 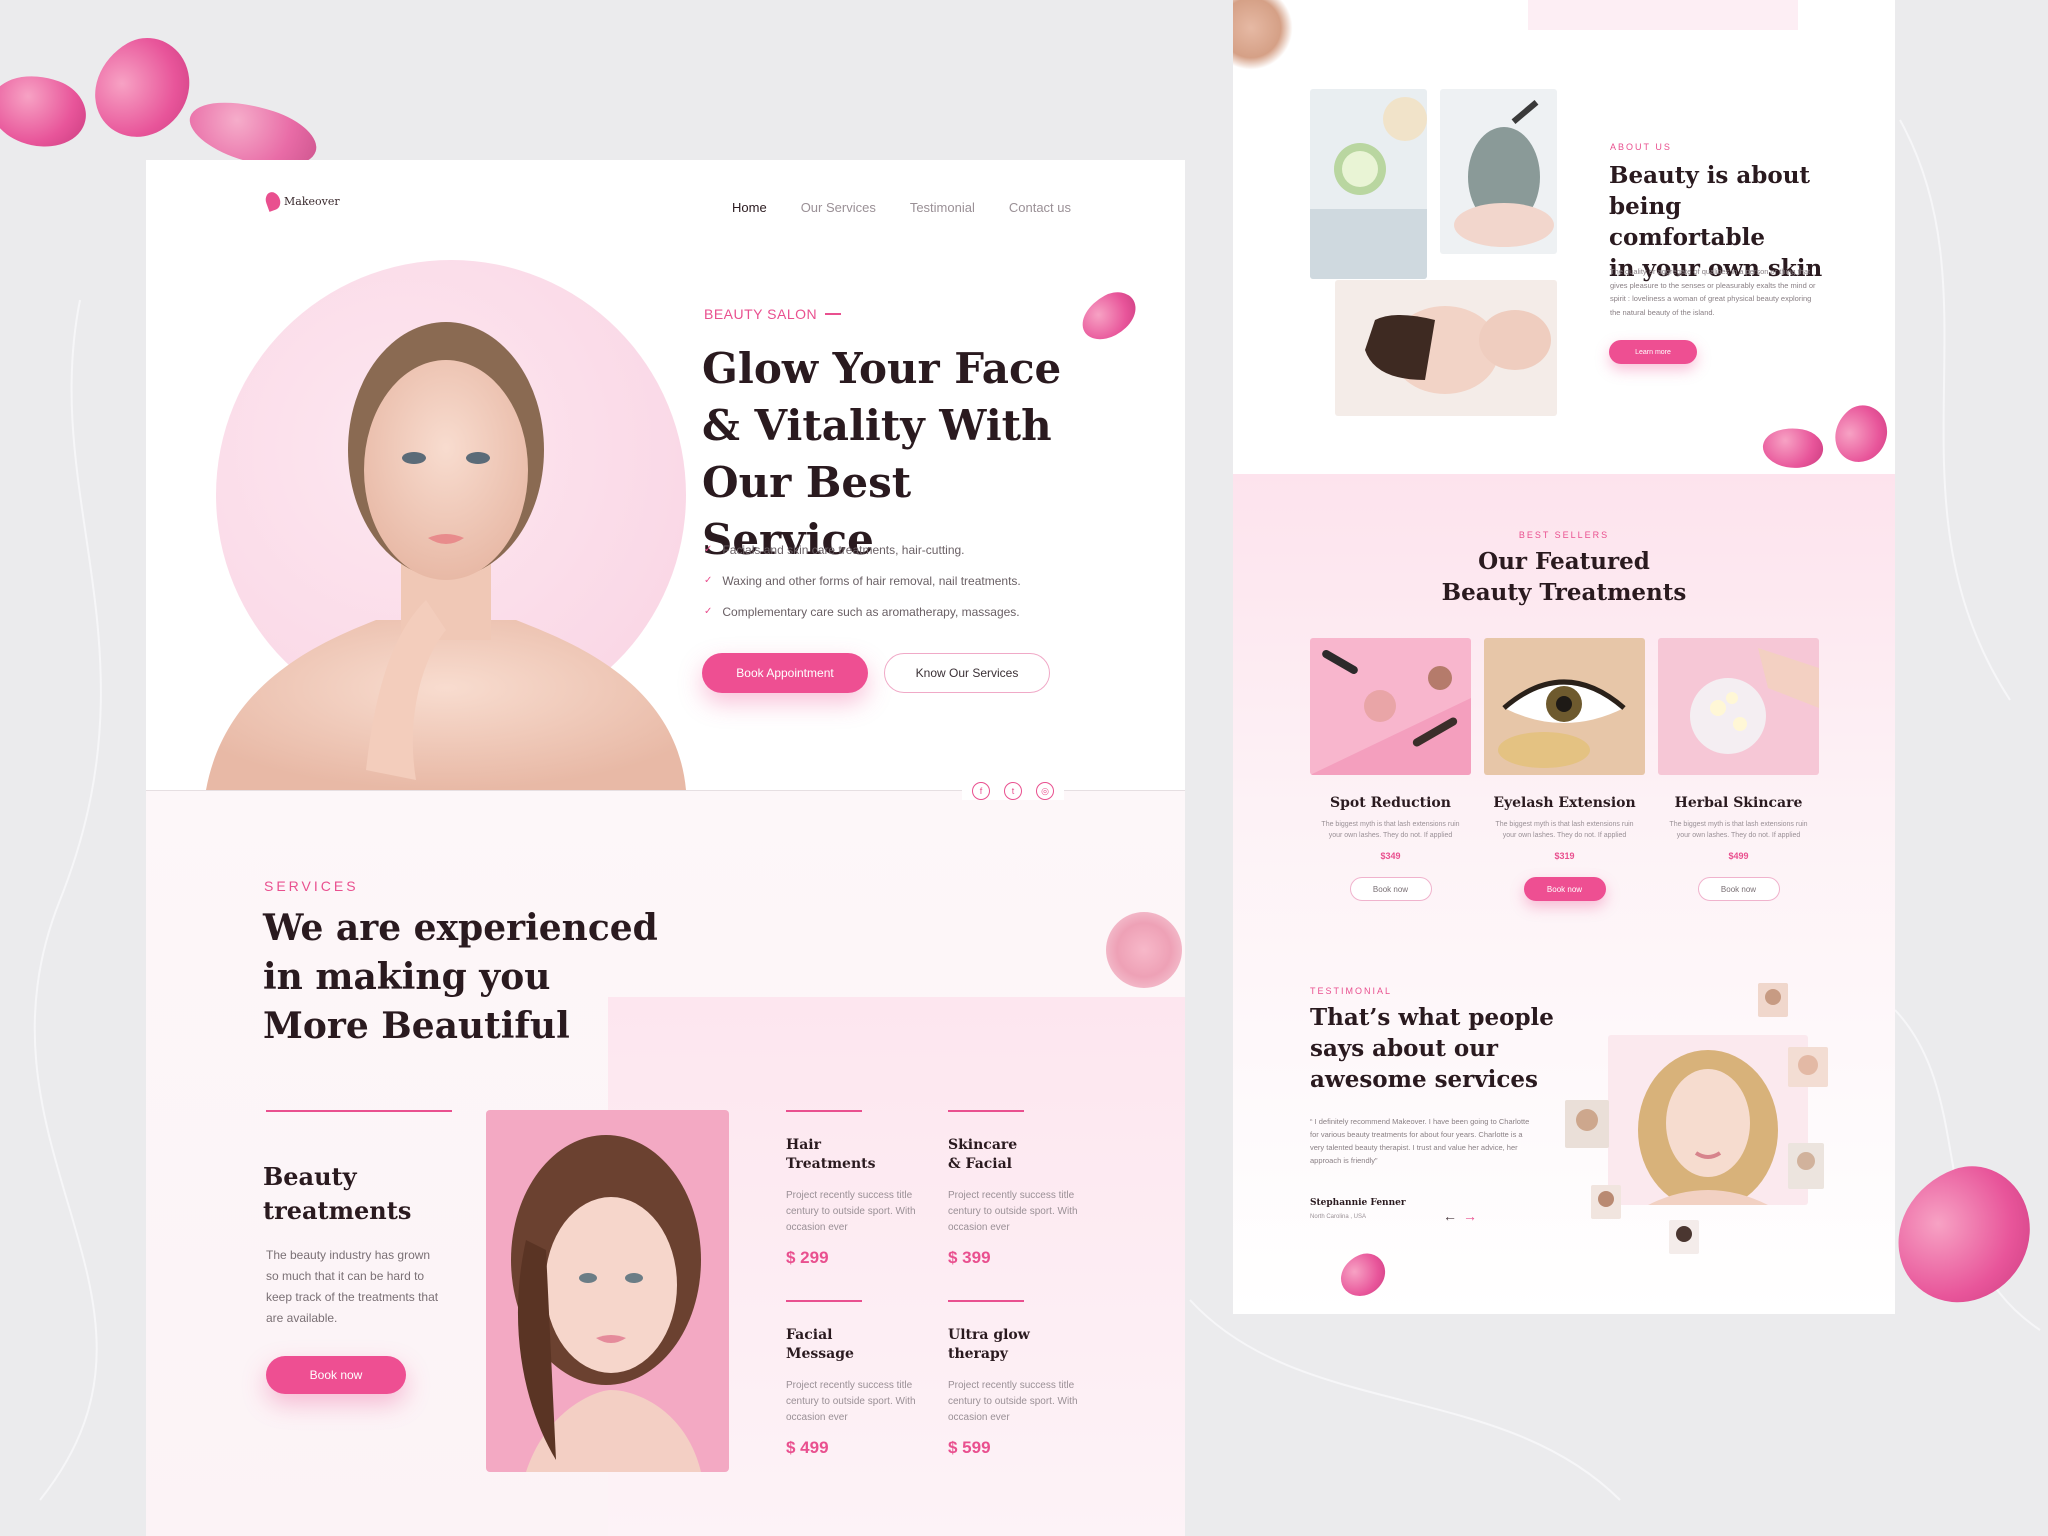 What do you see at coordinates (1040, 207) in the screenshot?
I see `nav-contact: Contact us` at bounding box center [1040, 207].